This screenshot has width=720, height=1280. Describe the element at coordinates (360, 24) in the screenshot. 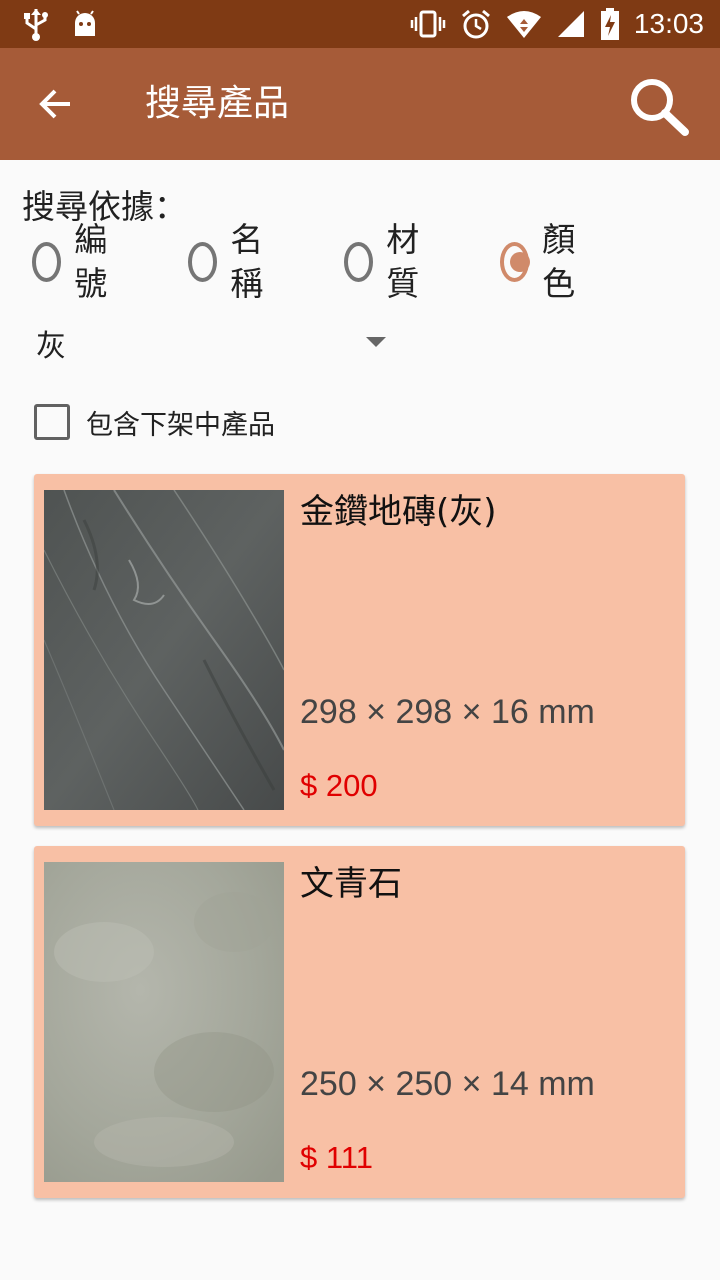

I see `status-bar: 13:03` at that location.